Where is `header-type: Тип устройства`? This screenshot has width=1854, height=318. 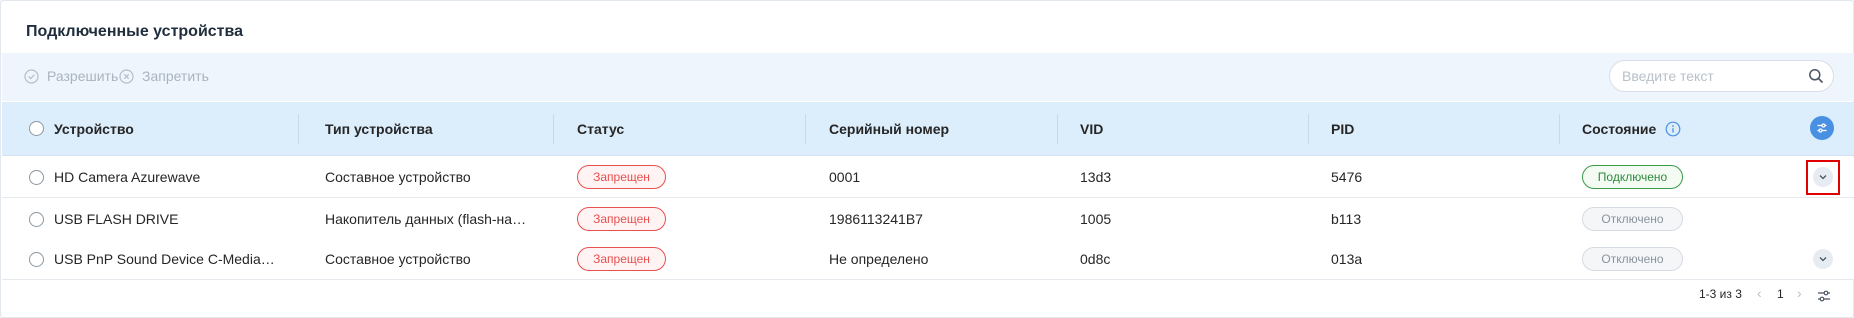
header-type: Тип устройства is located at coordinates (379, 129).